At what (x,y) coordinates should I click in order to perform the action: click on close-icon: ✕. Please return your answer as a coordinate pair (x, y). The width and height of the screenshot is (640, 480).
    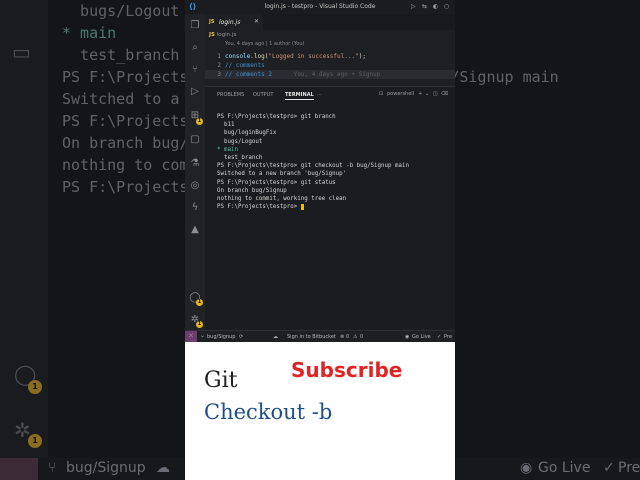
    Looking at the image, I should click on (256, 21).